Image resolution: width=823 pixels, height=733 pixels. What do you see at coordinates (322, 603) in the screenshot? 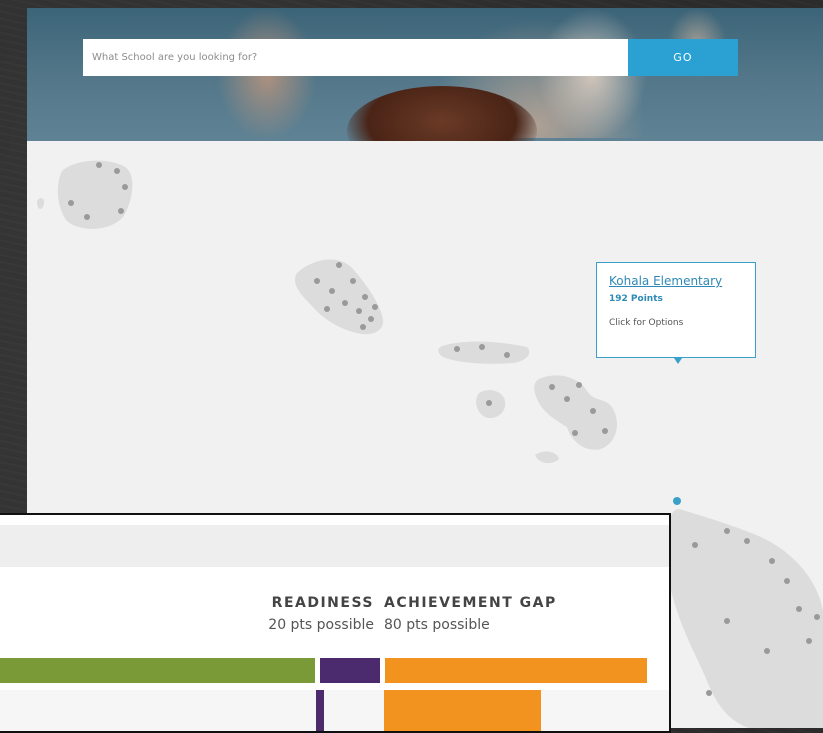
I see `readiness-title: READINESS` at bounding box center [322, 603].